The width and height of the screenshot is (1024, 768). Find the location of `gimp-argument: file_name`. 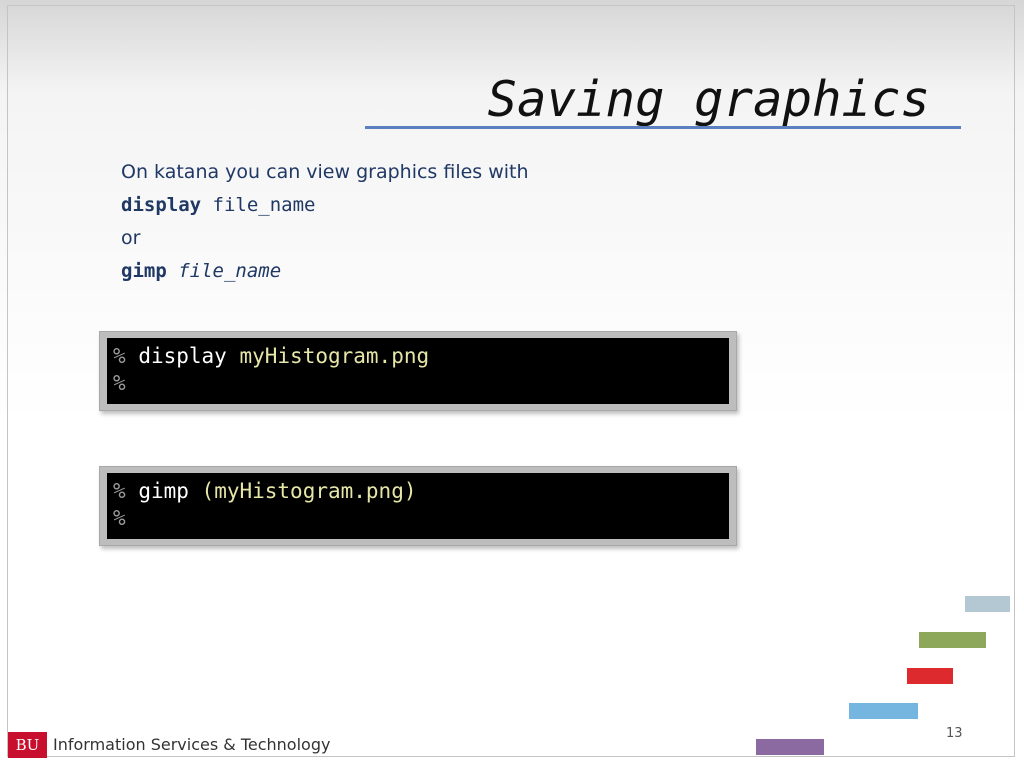

gimp-argument: file_name is located at coordinates (230, 271).